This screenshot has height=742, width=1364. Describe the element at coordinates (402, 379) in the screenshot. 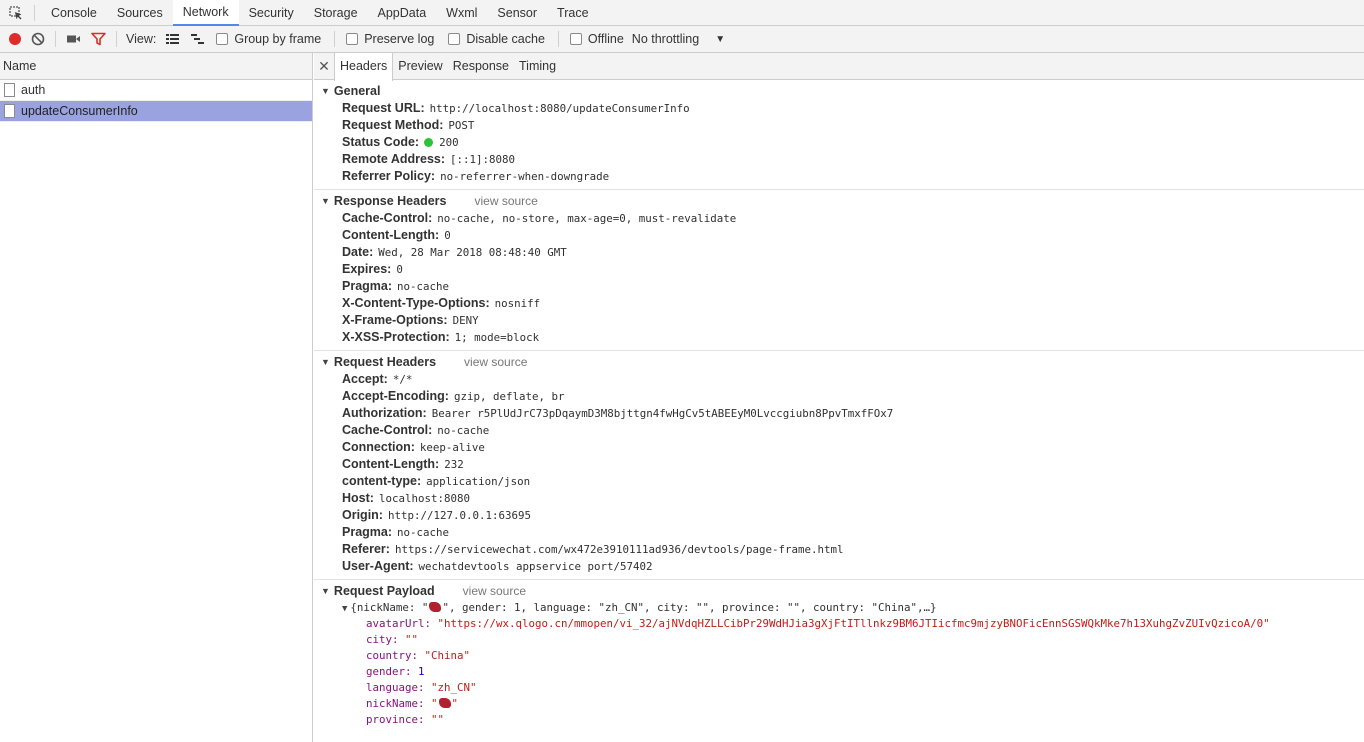

I see `header-value: */*` at that location.